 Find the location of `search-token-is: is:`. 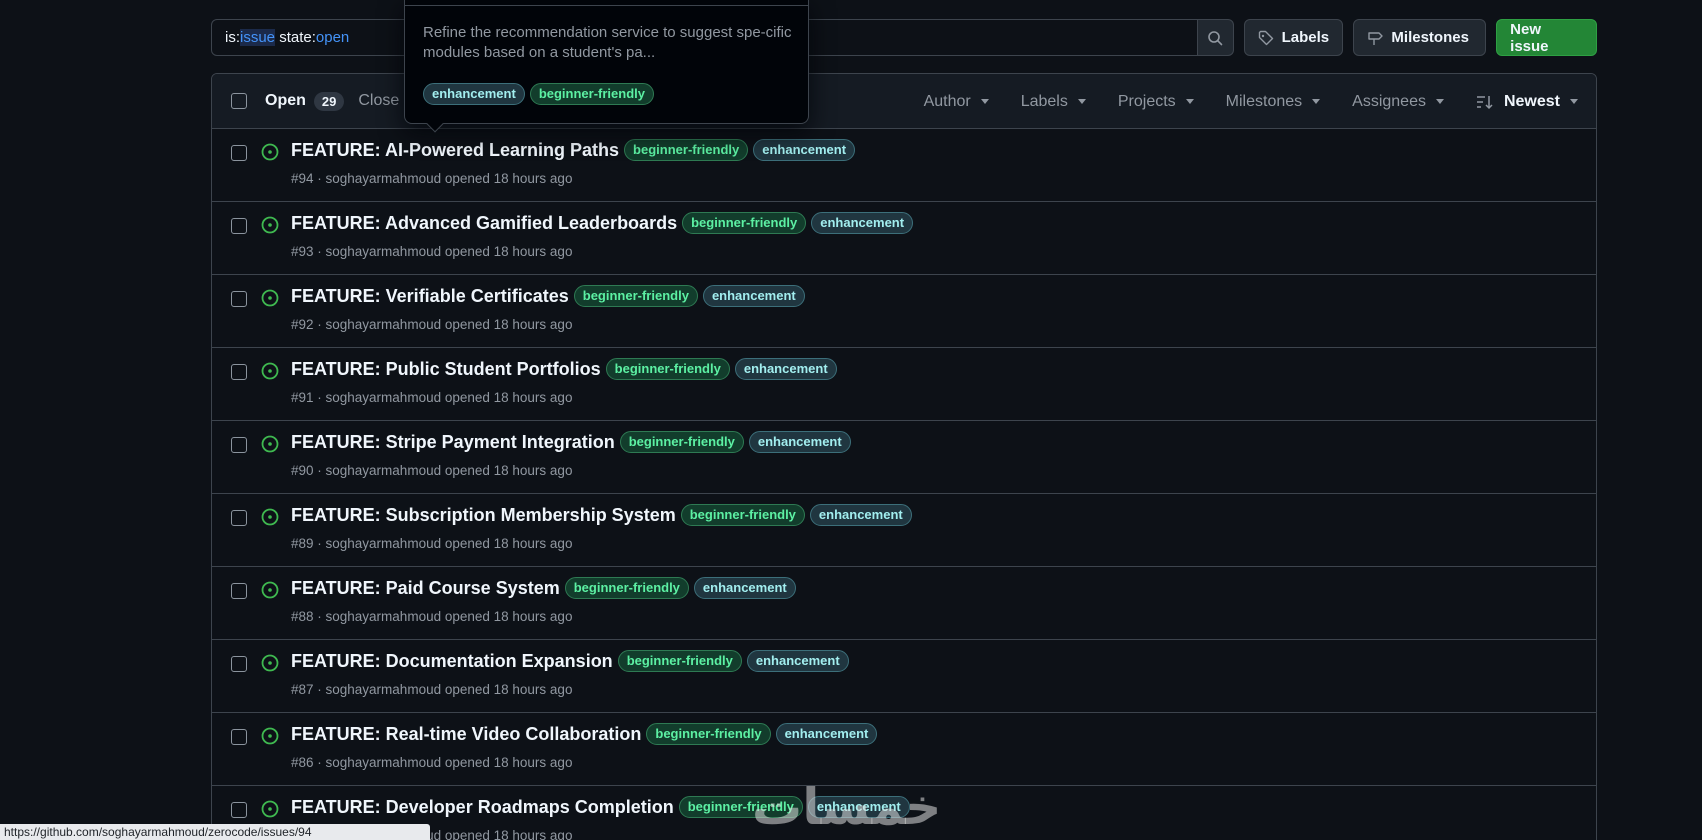

search-token-is: is: is located at coordinates (232, 37).